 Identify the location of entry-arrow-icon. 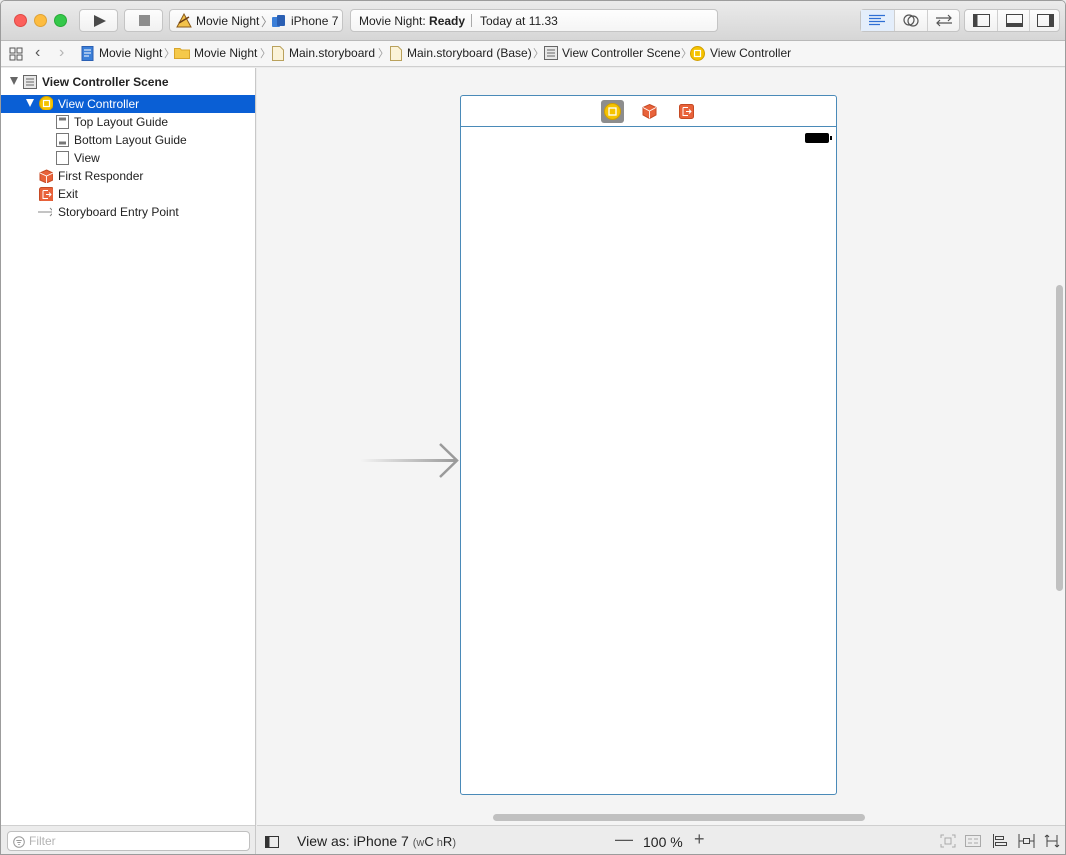
(45, 212).